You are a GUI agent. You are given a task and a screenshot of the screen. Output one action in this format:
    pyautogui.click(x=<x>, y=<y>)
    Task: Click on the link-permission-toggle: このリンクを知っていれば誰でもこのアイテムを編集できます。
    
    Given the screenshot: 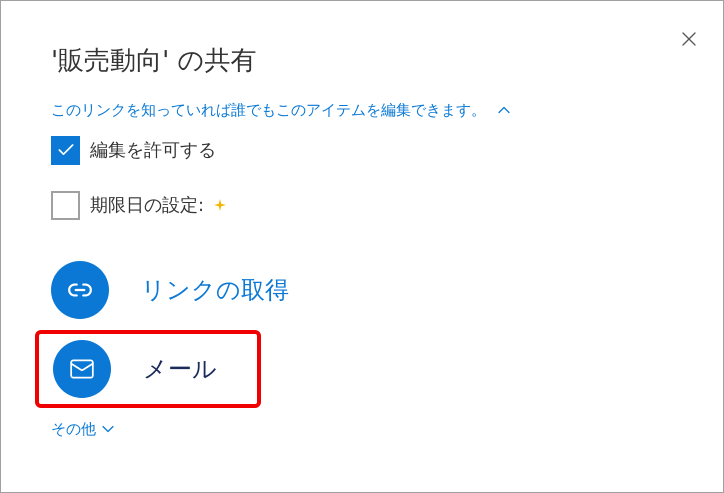 What is the action you would take?
    pyautogui.click(x=387, y=110)
    